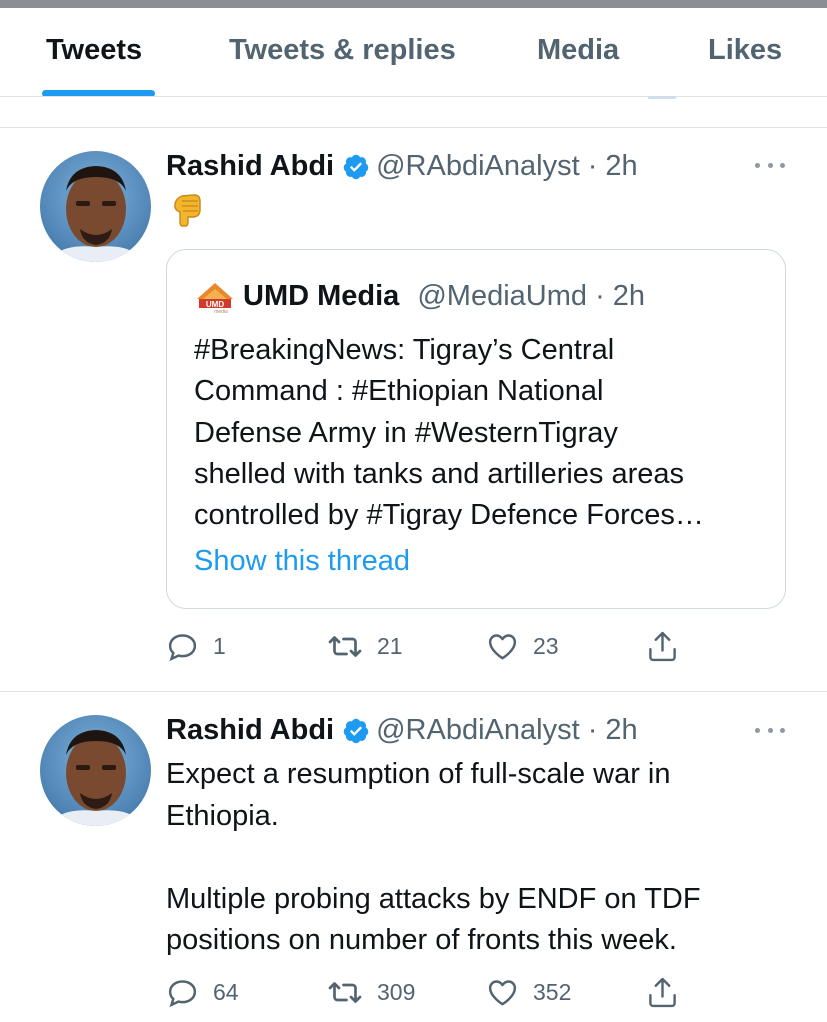  What do you see at coordinates (226, 992) in the screenshot?
I see `reply-count: 64` at bounding box center [226, 992].